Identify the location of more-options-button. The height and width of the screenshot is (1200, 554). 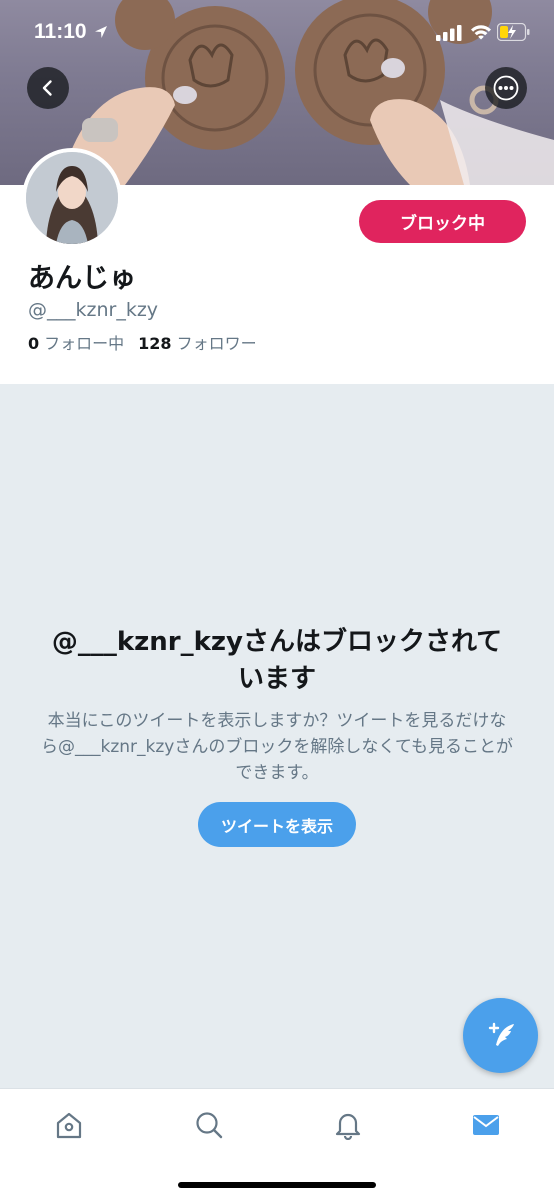
(506, 88).